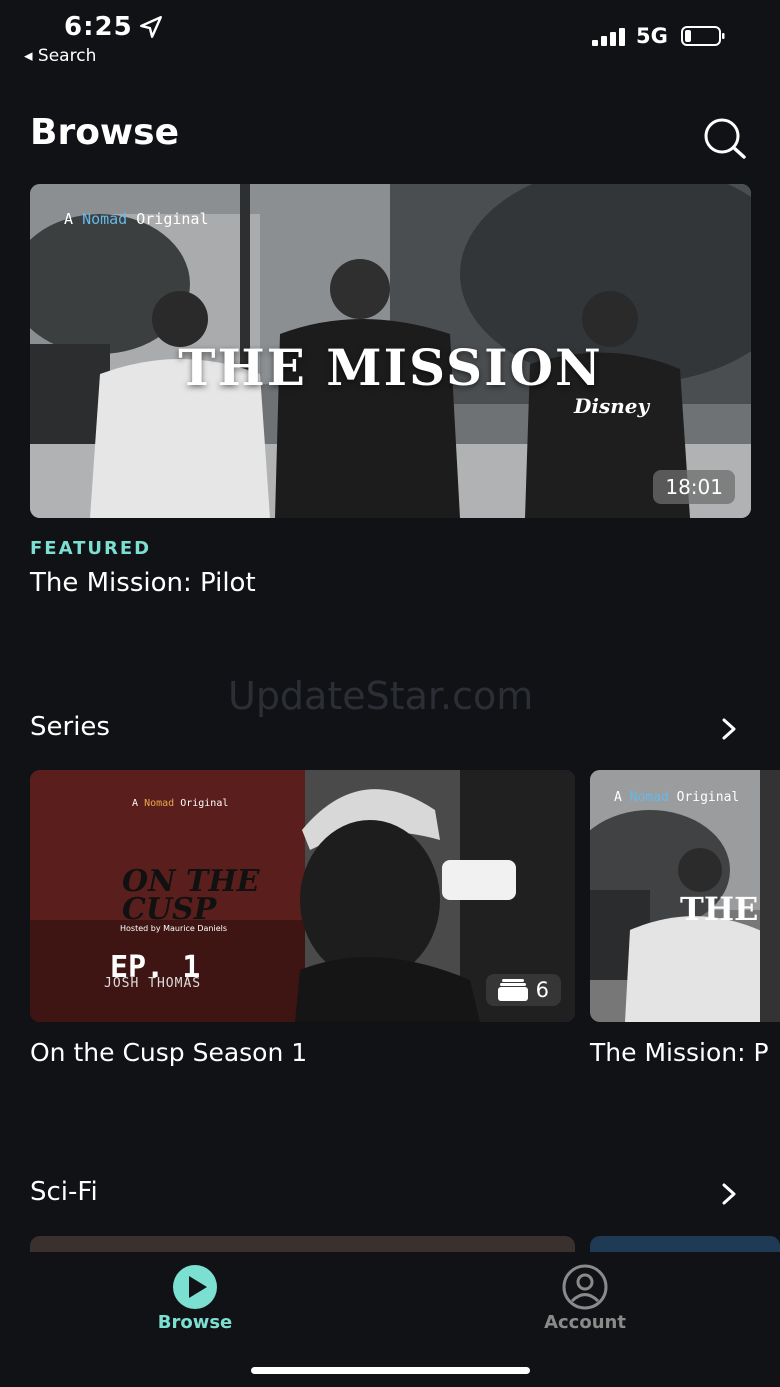 This screenshot has width=780, height=1387. I want to click on tab-browse: Browse, so click(195, 1298).